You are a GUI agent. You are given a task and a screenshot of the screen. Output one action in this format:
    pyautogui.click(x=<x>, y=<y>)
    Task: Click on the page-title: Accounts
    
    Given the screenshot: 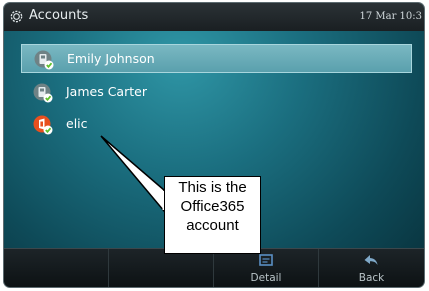 What is the action you would take?
    pyautogui.click(x=59, y=15)
    